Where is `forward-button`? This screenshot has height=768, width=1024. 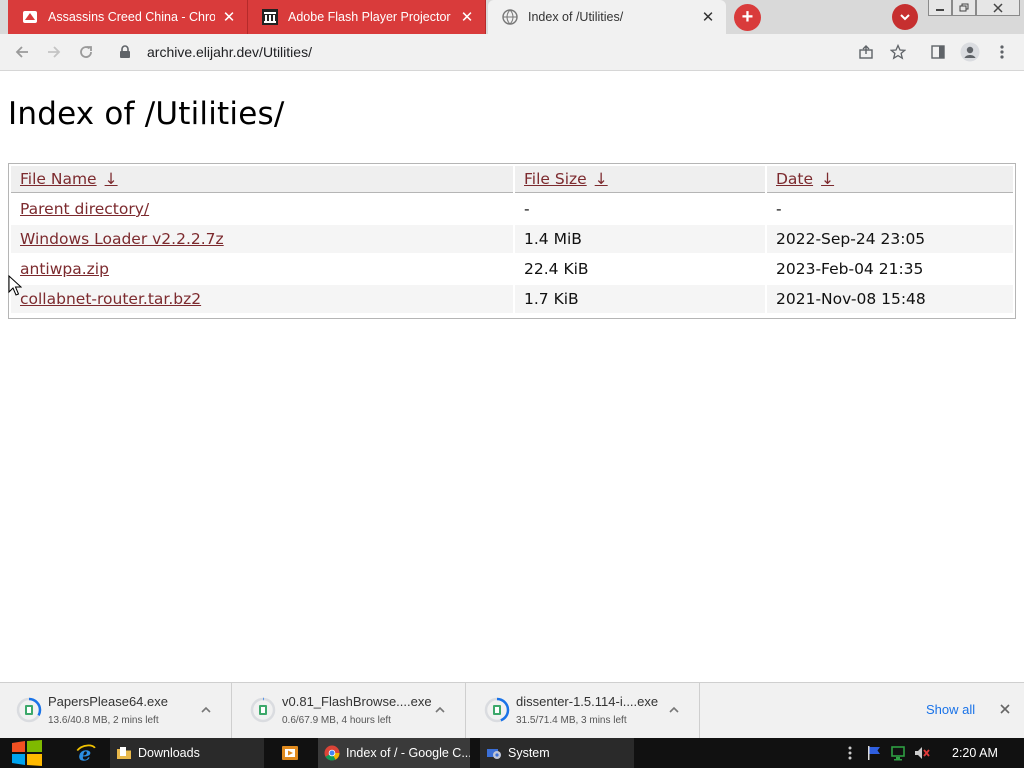 forward-button is located at coordinates (54, 52).